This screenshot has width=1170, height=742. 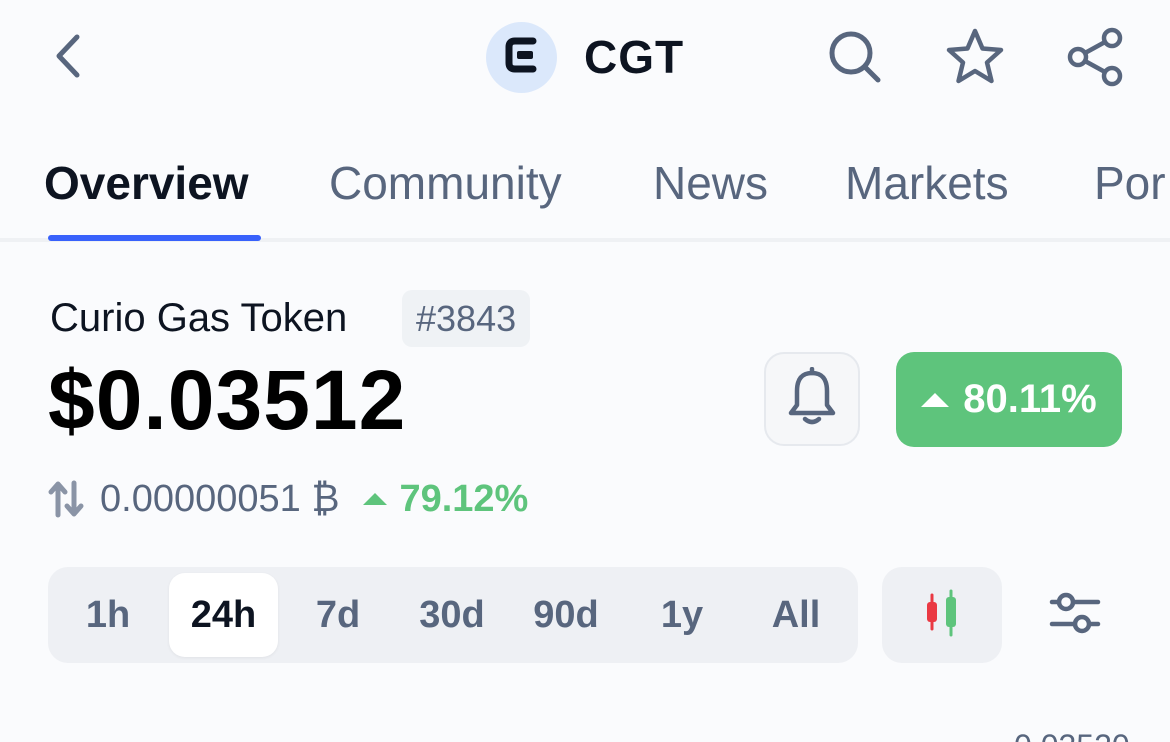 I want to click on range-24h: 24h, so click(x=223, y=615).